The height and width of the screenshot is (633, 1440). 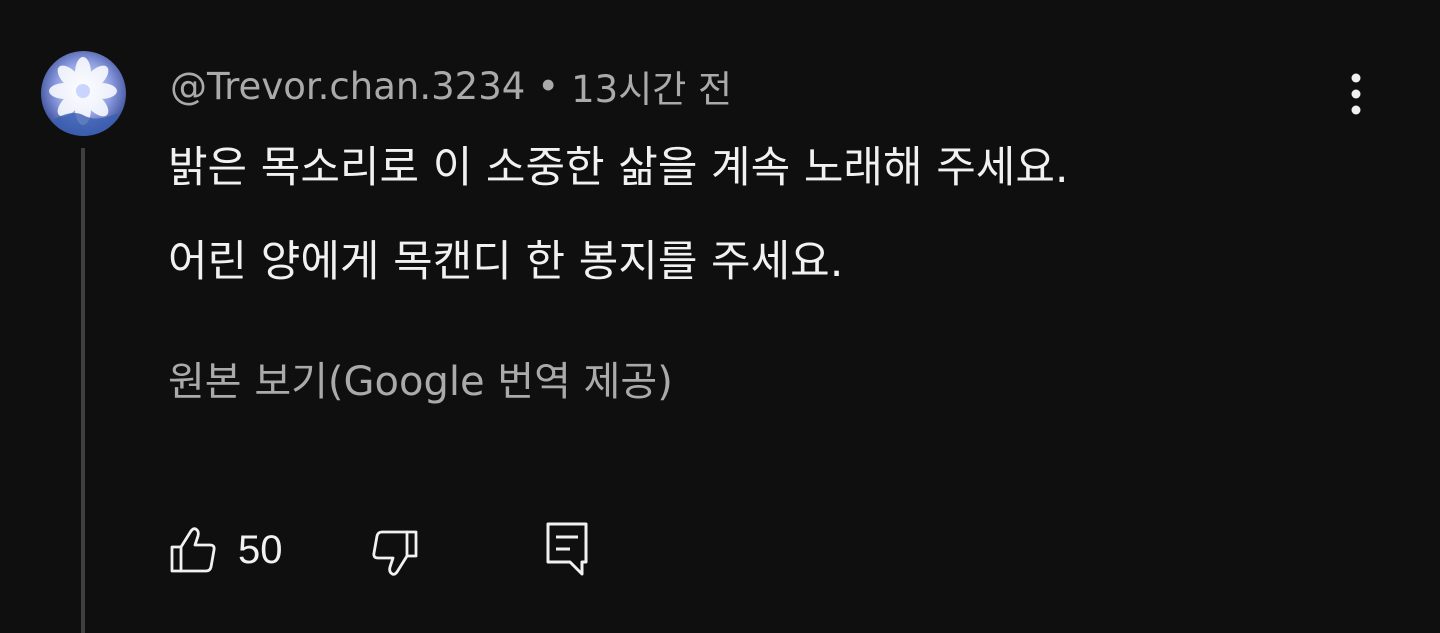 I want to click on thumbs-up-icon, so click(x=193, y=550).